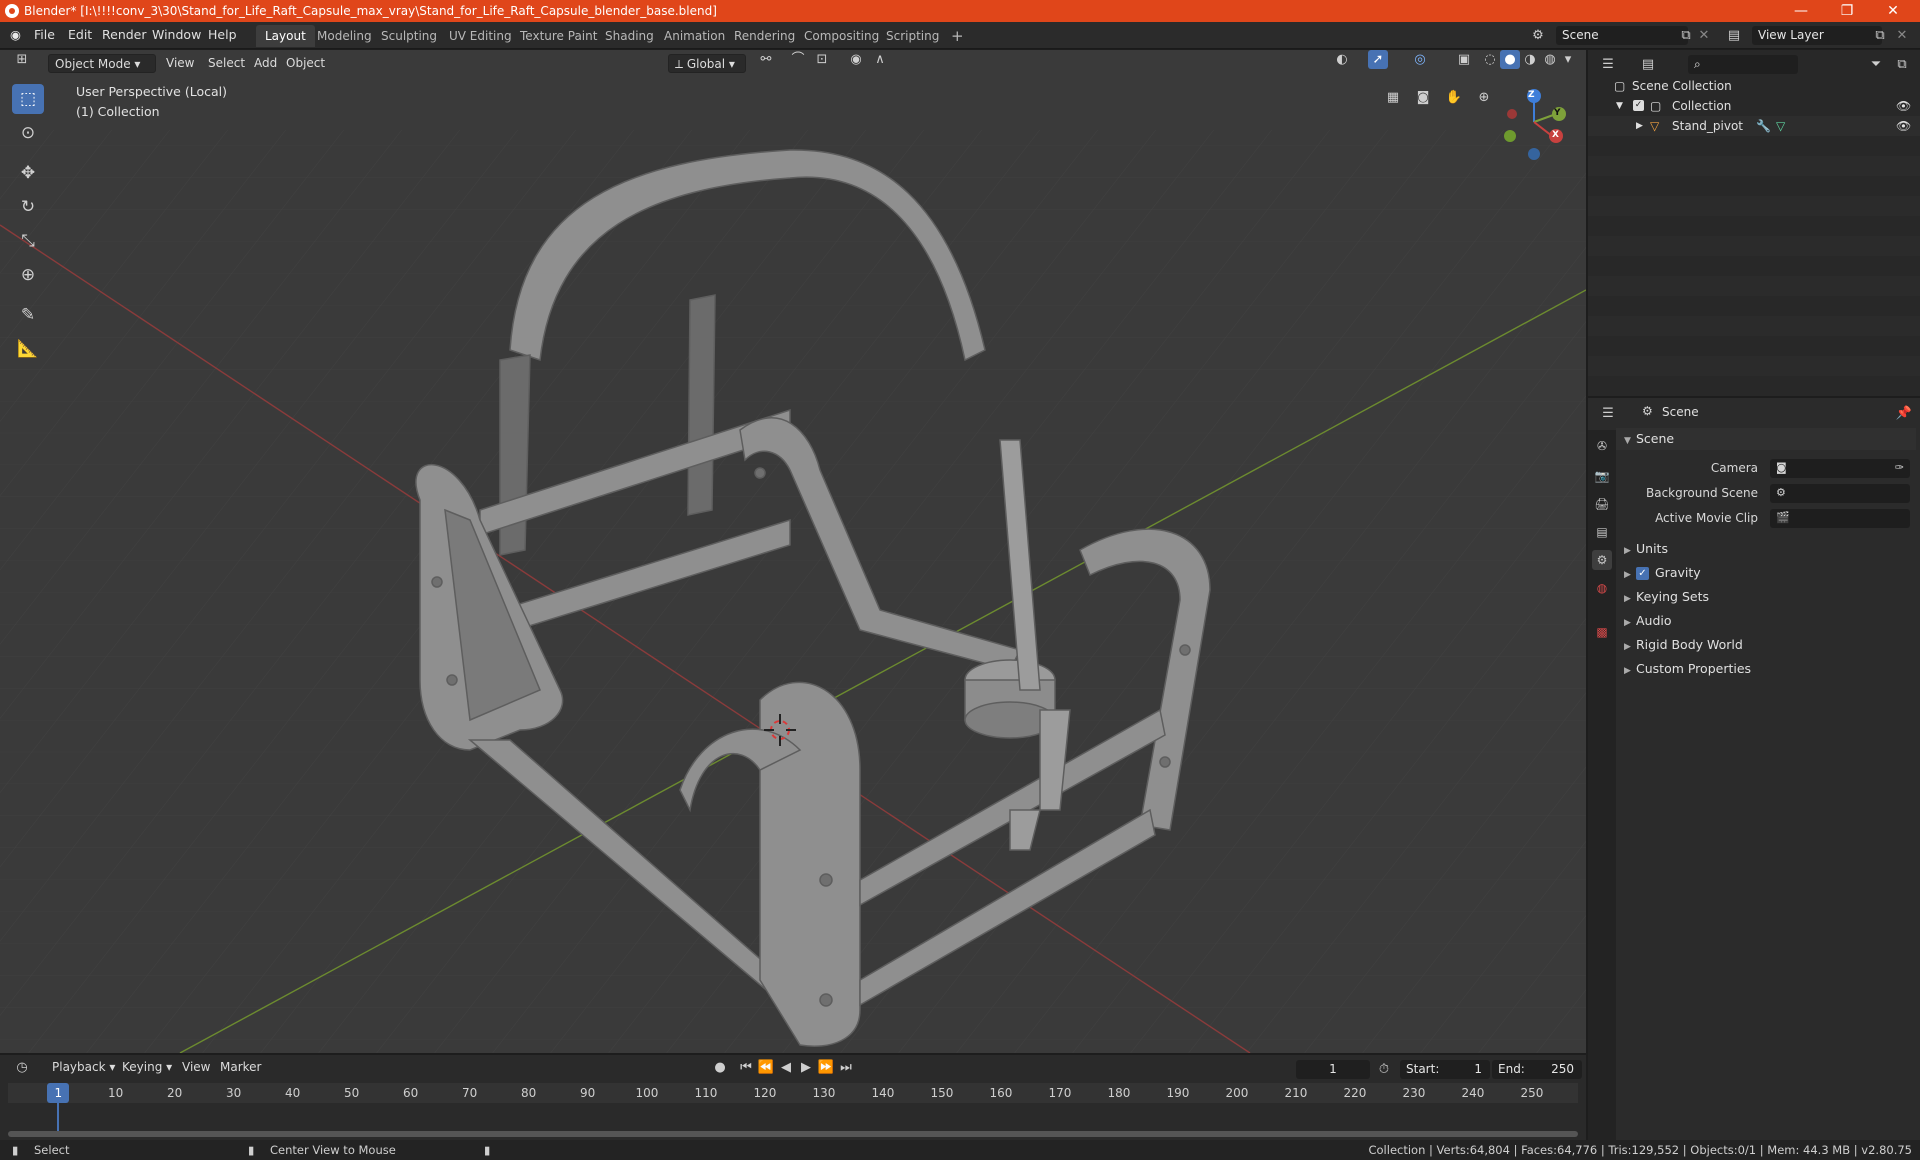 The height and width of the screenshot is (1160, 1920). Describe the element at coordinates (694, 36) in the screenshot. I see `tab-animation: Animation` at that location.